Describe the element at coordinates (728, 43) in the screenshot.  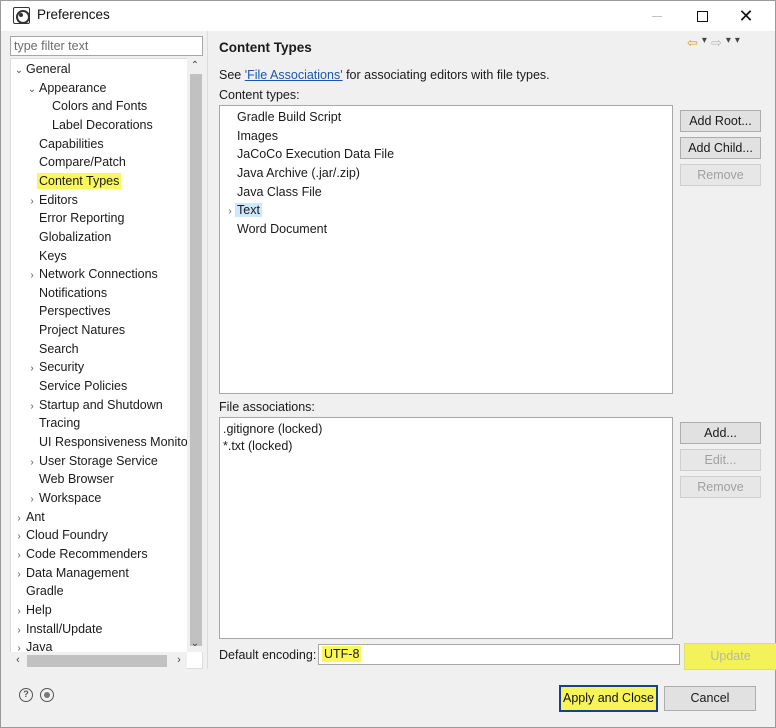
I see `forward-menu-icon: ▾` at that location.